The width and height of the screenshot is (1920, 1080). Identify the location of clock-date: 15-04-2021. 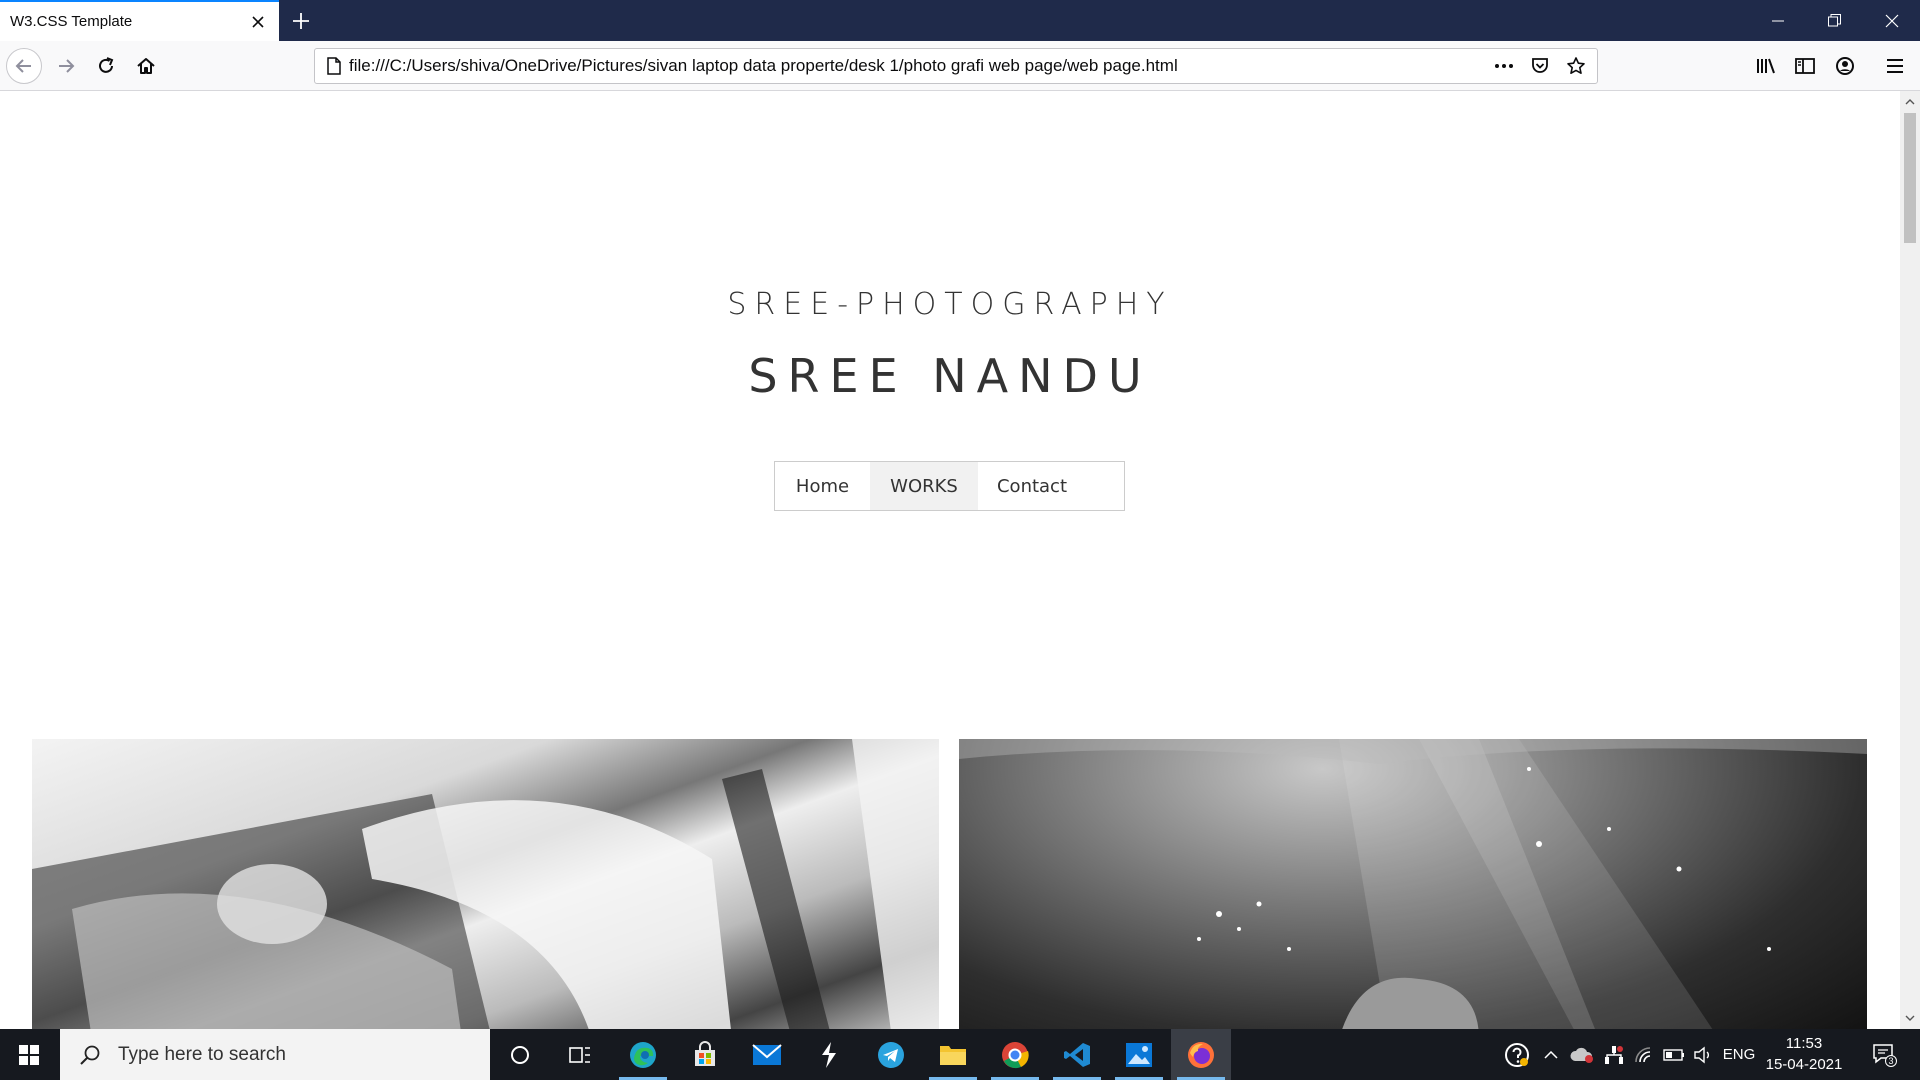
(1804, 1064).